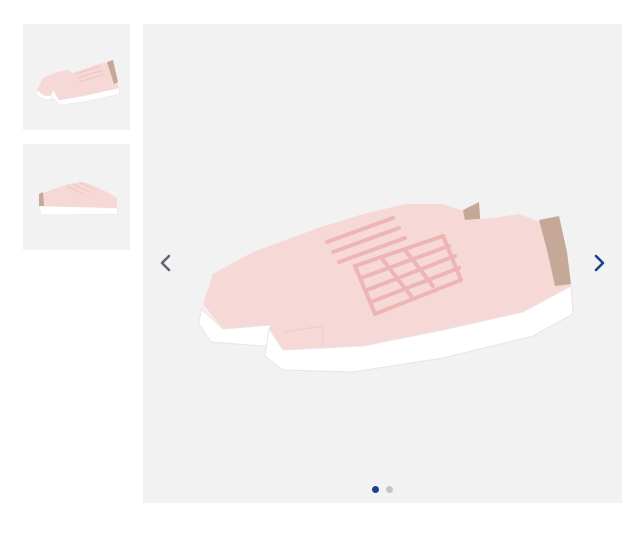 This screenshot has height=548, width=640. I want to click on previous-image-button, so click(166, 263).